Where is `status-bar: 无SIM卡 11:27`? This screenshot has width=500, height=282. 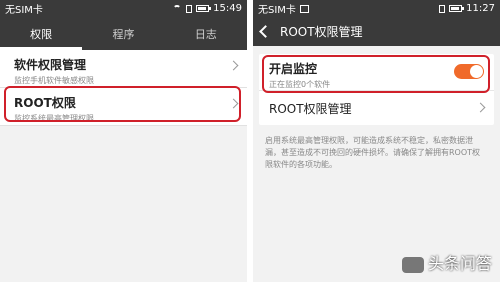
status-bar: 无SIM卡 11:27 is located at coordinates (376, 8).